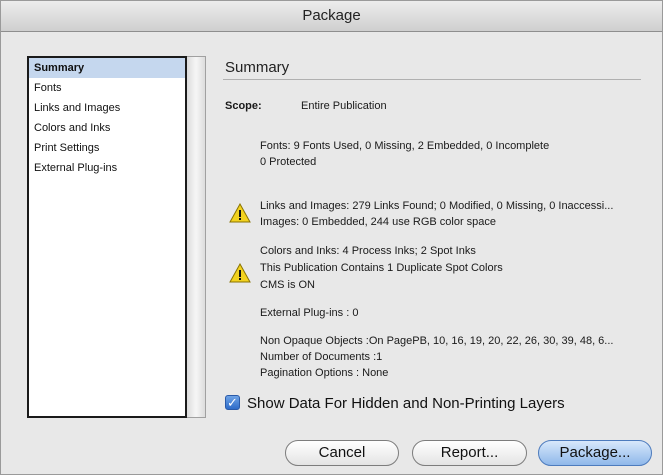  Describe the element at coordinates (257, 67) in the screenshot. I see `panel-title: Summary` at that location.